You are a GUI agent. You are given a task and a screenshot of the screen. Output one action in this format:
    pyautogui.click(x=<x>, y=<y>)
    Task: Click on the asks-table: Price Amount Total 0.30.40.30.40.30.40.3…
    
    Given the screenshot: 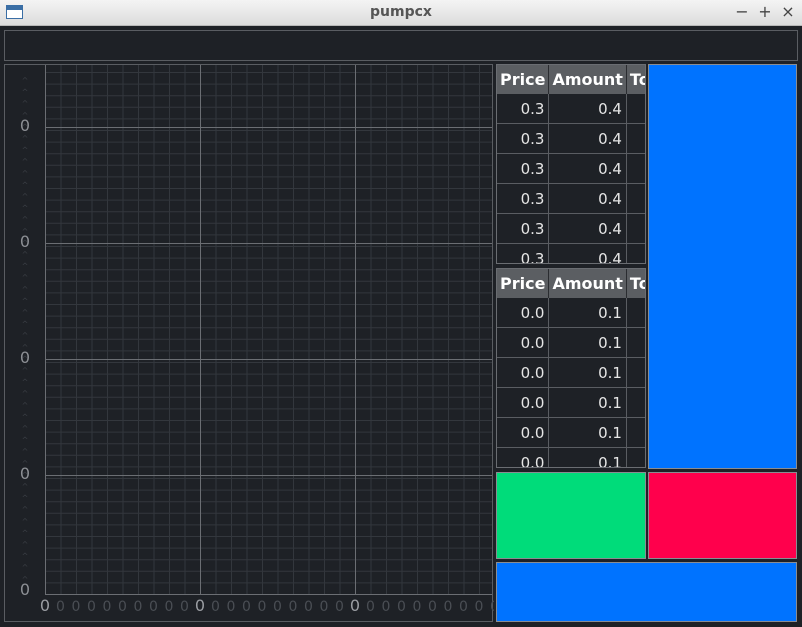 What is the action you would take?
    pyautogui.click(x=571, y=164)
    